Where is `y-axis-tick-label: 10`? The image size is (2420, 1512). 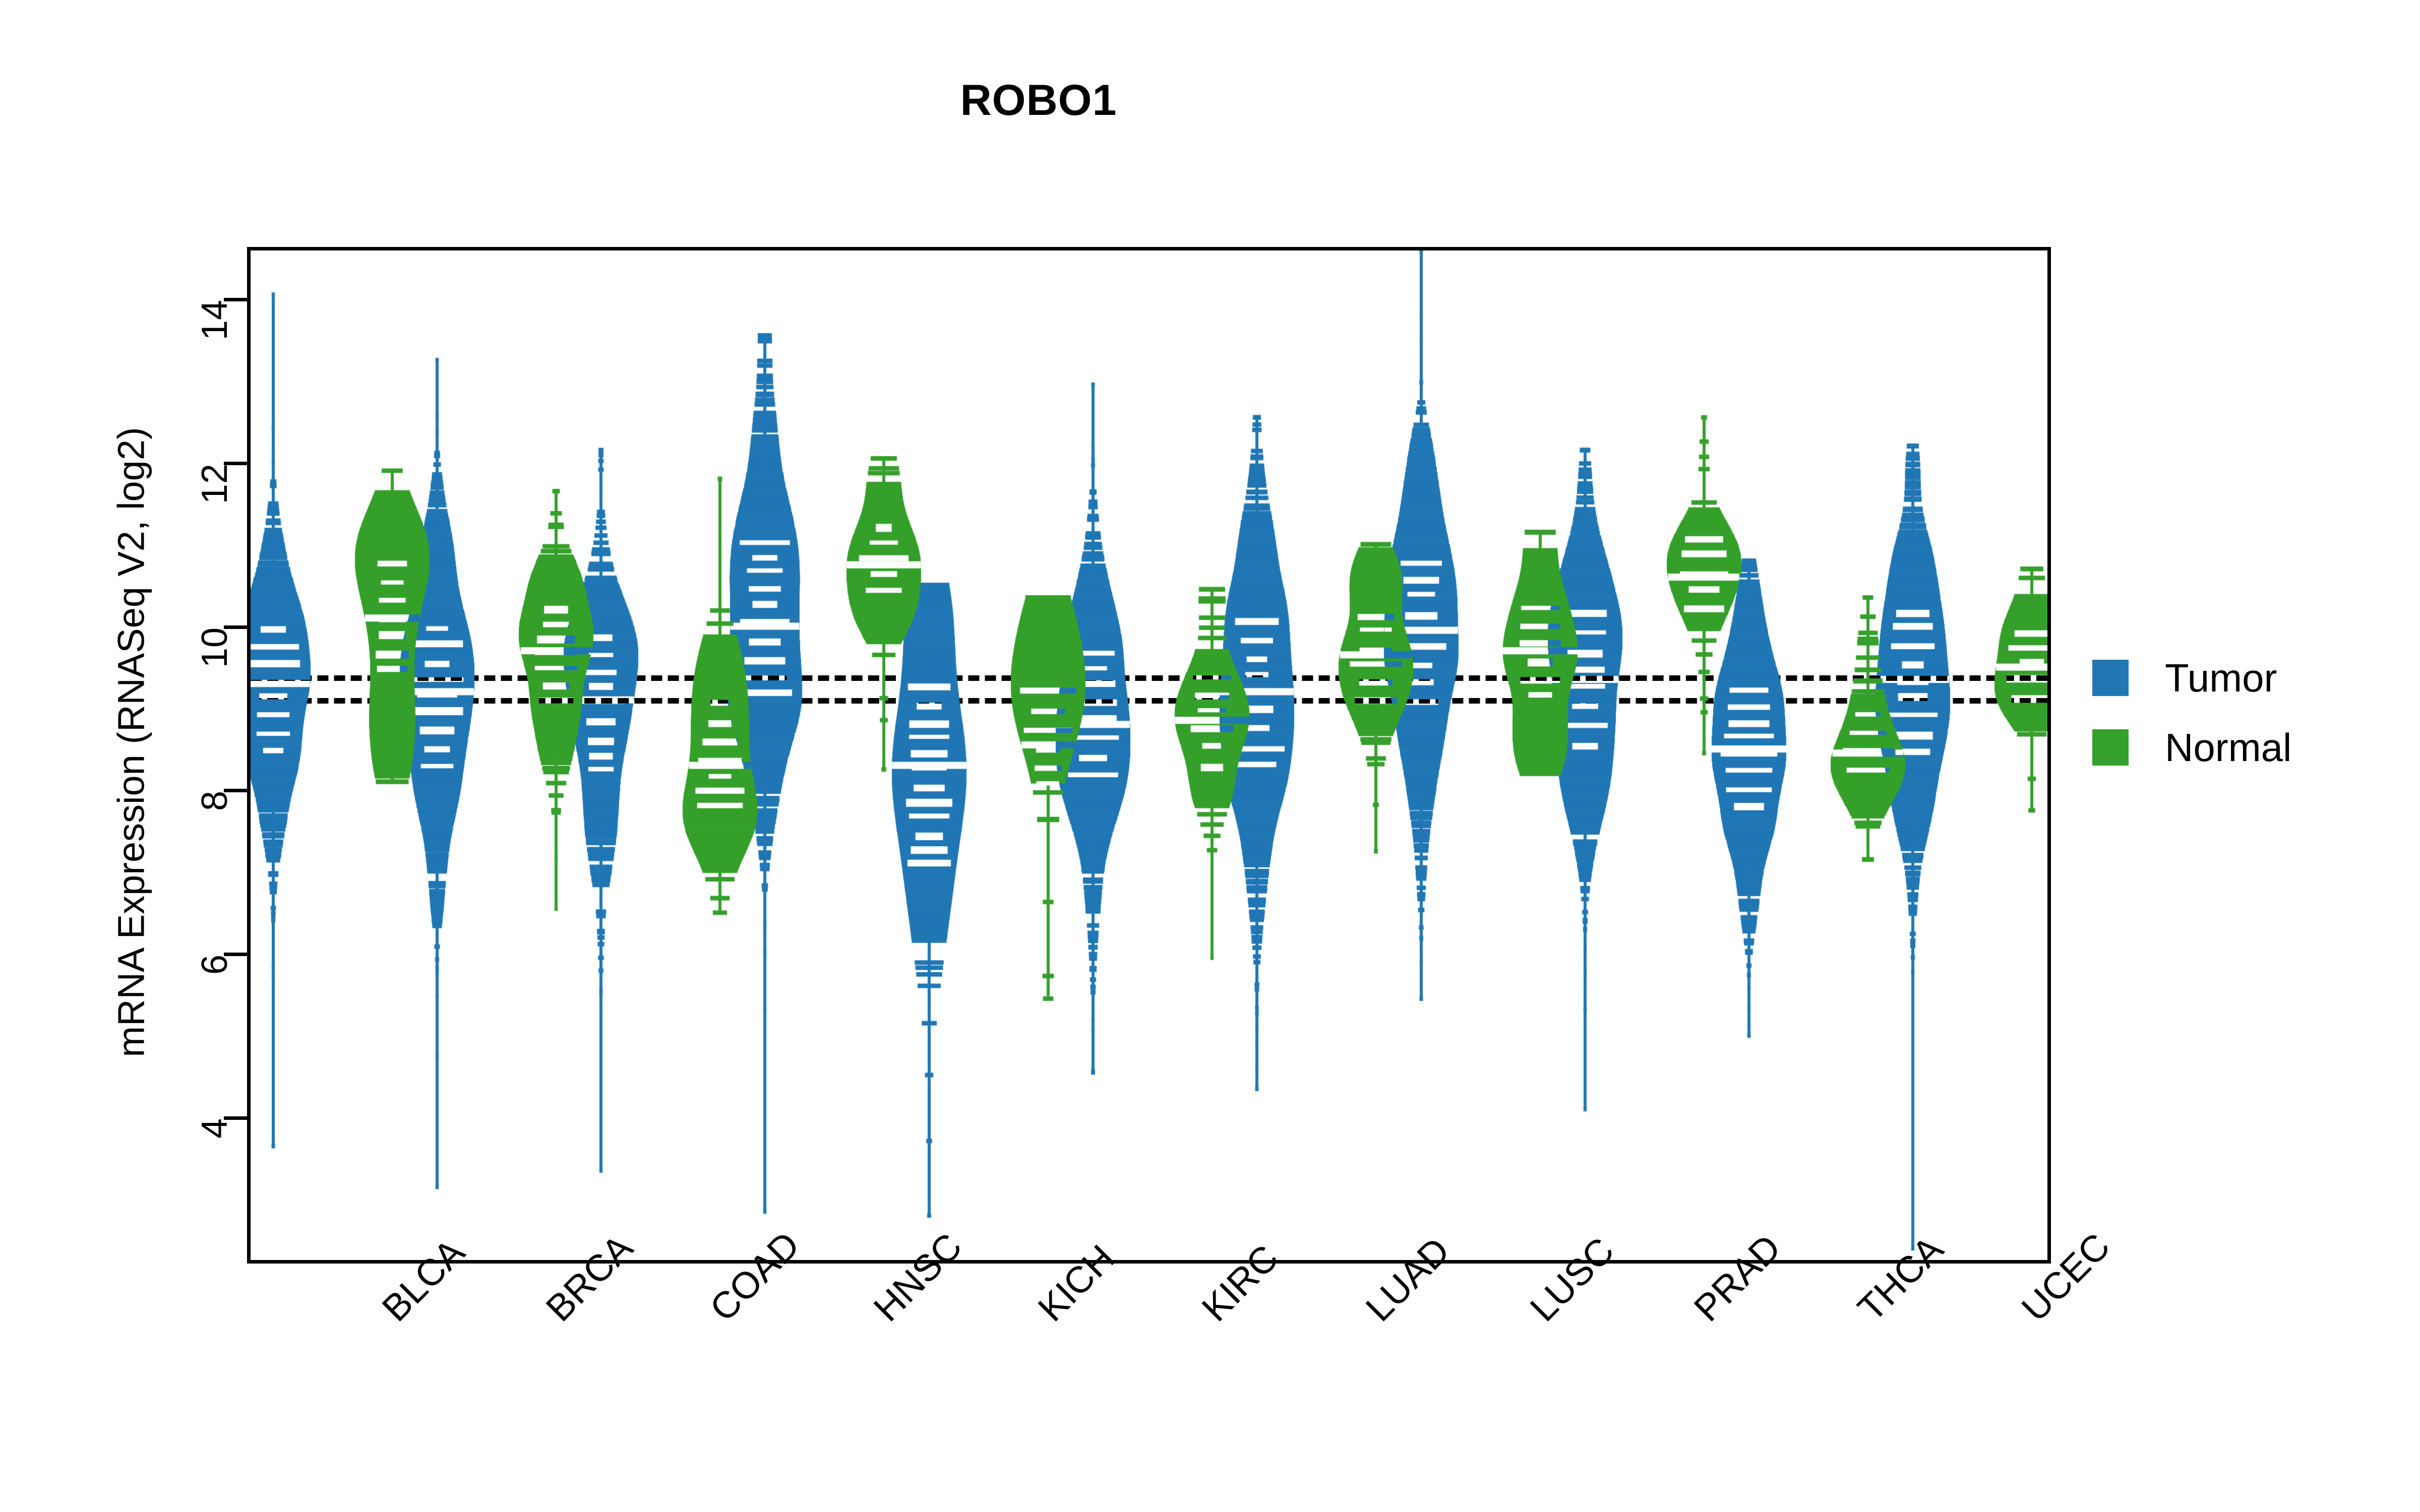 y-axis-tick-label: 10 is located at coordinates (215, 647).